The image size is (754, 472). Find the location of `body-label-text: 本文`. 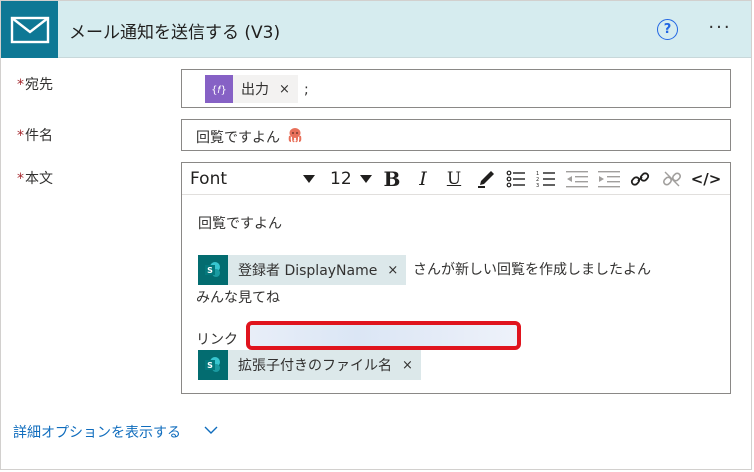

body-label-text: 本文 is located at coordinates (39, 179).